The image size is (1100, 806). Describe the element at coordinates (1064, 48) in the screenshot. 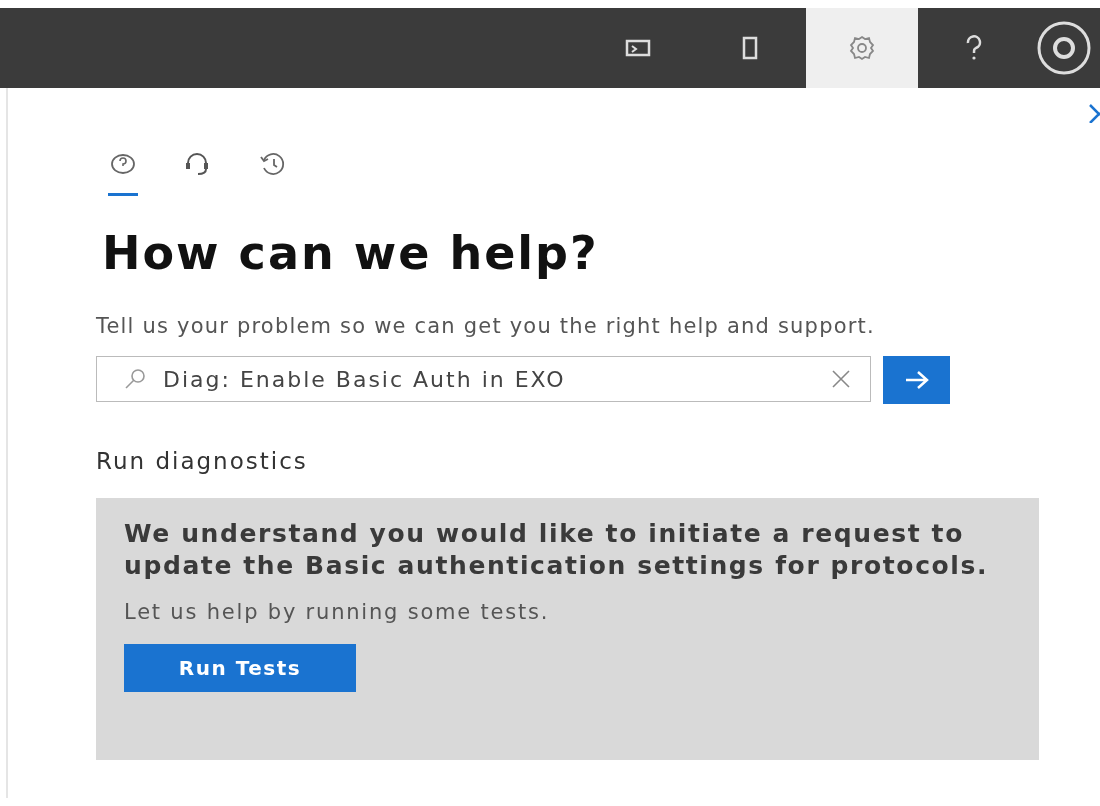

I see `avatar-icon` at that location.